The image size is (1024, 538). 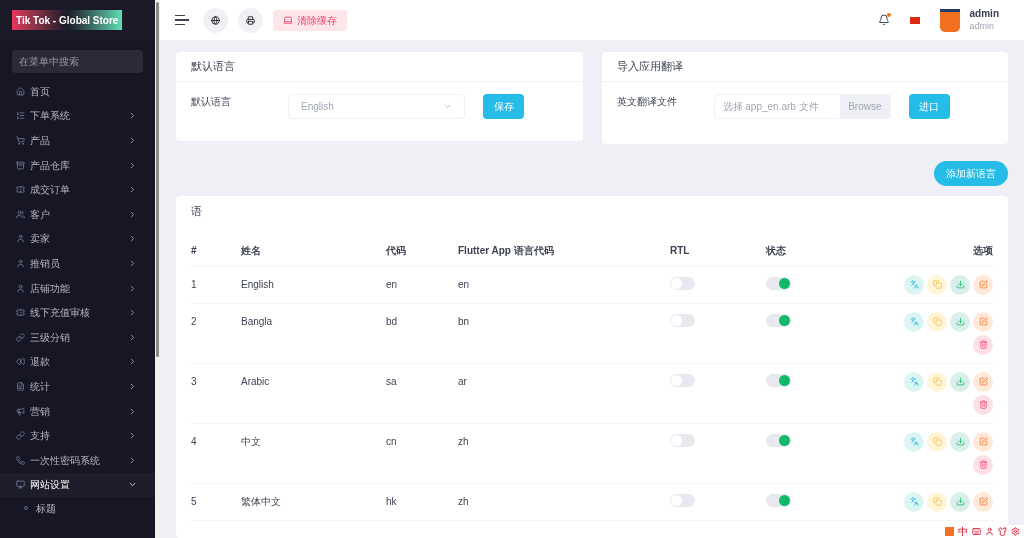 I want to click on scrollbar-thumb, so click(x=157, y=179).